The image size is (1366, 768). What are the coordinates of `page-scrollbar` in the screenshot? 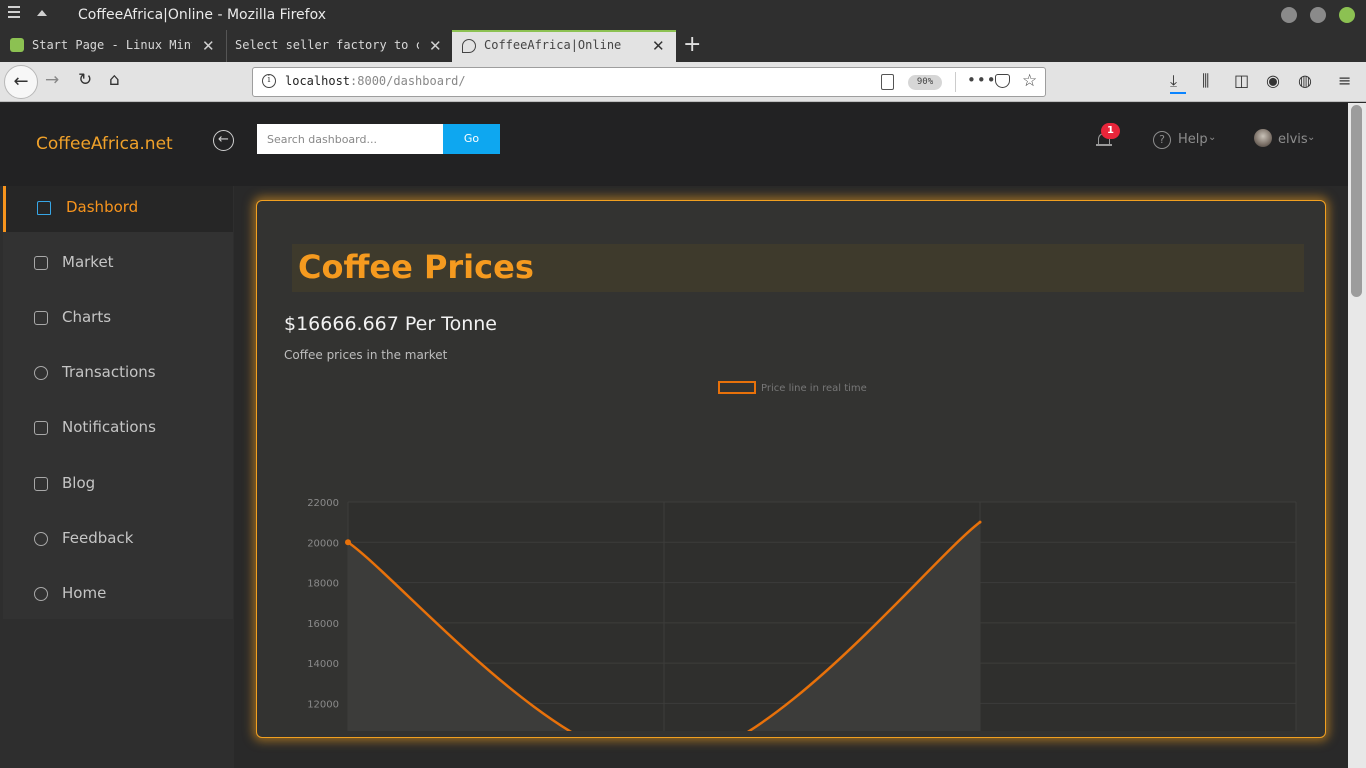 It's located at (1357, 435).